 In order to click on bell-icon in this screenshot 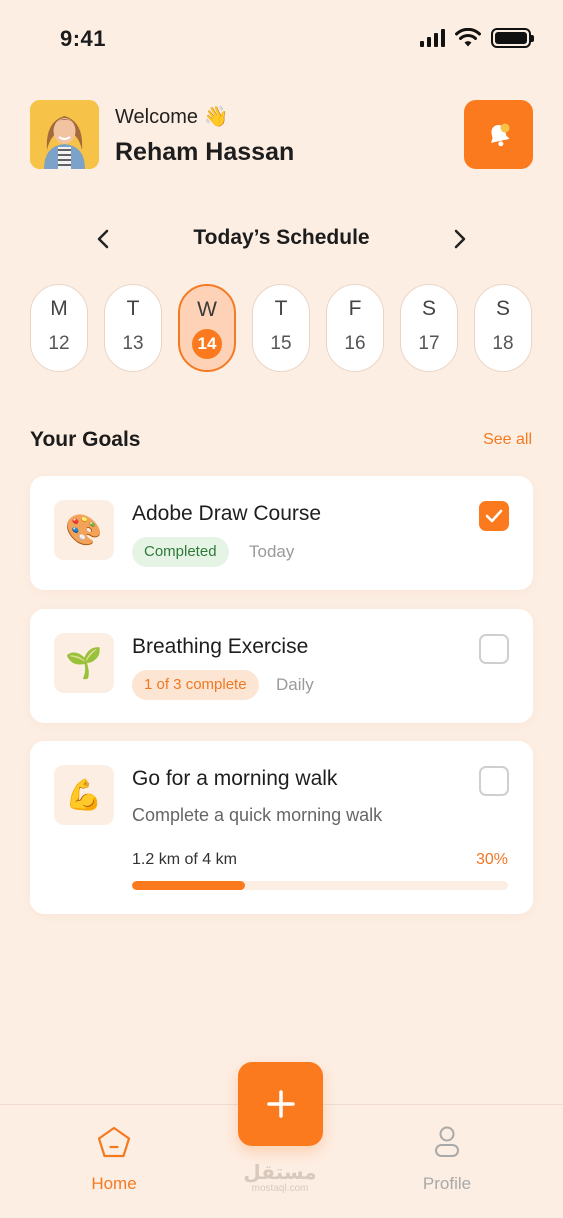, I will do `click(500, 134)`.